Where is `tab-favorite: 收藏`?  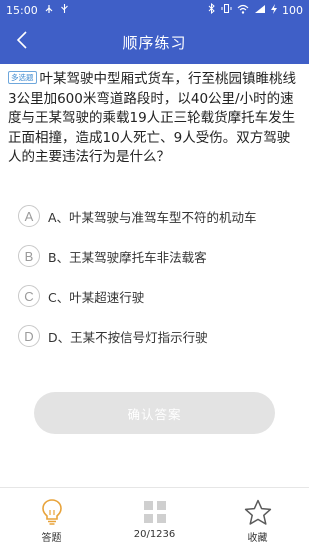
tab-favorite: 收藏 is located at coordinates (257, 519).